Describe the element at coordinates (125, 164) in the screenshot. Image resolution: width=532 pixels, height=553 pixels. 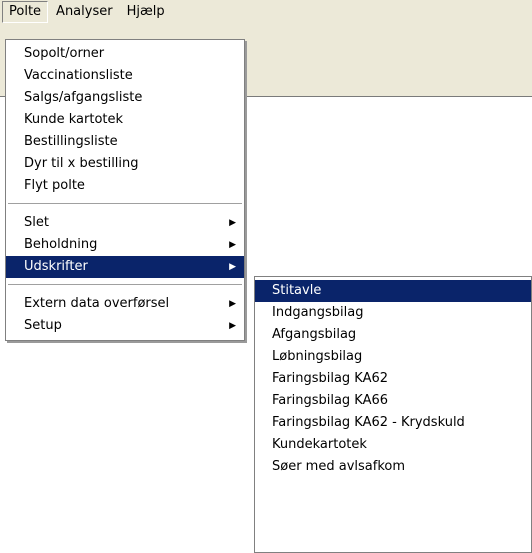
I see `menu-item-dyr-til-x-bestilling: Dyr til x bestilling` at that location.